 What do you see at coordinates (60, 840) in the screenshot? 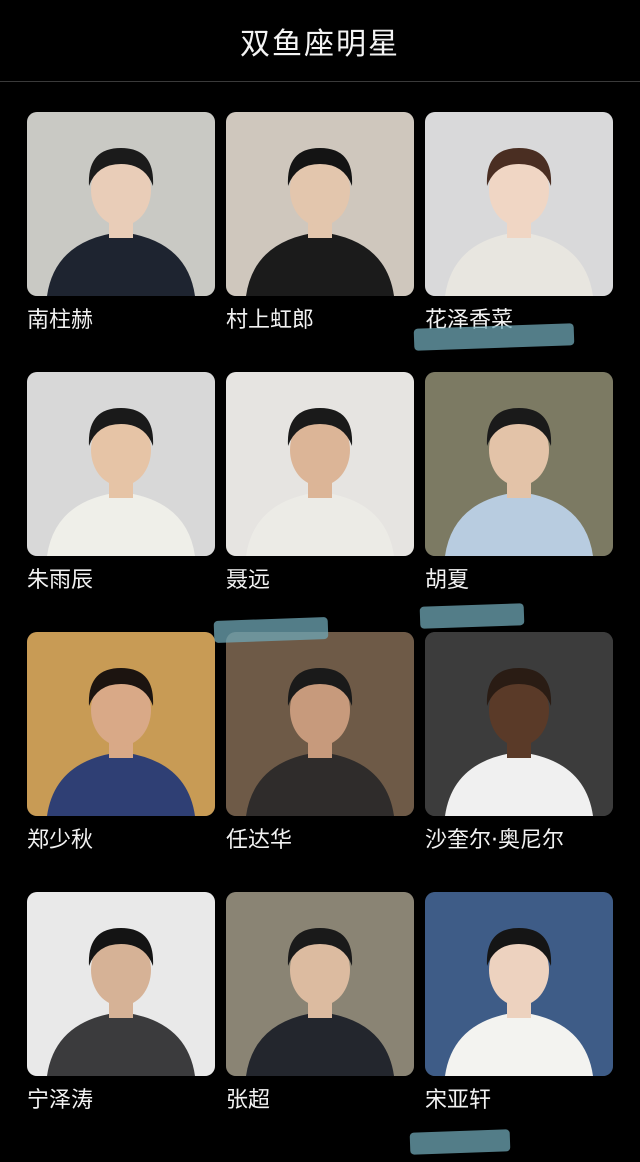
I see `star-name: 郑少秋` at bounding box center [60, 840].